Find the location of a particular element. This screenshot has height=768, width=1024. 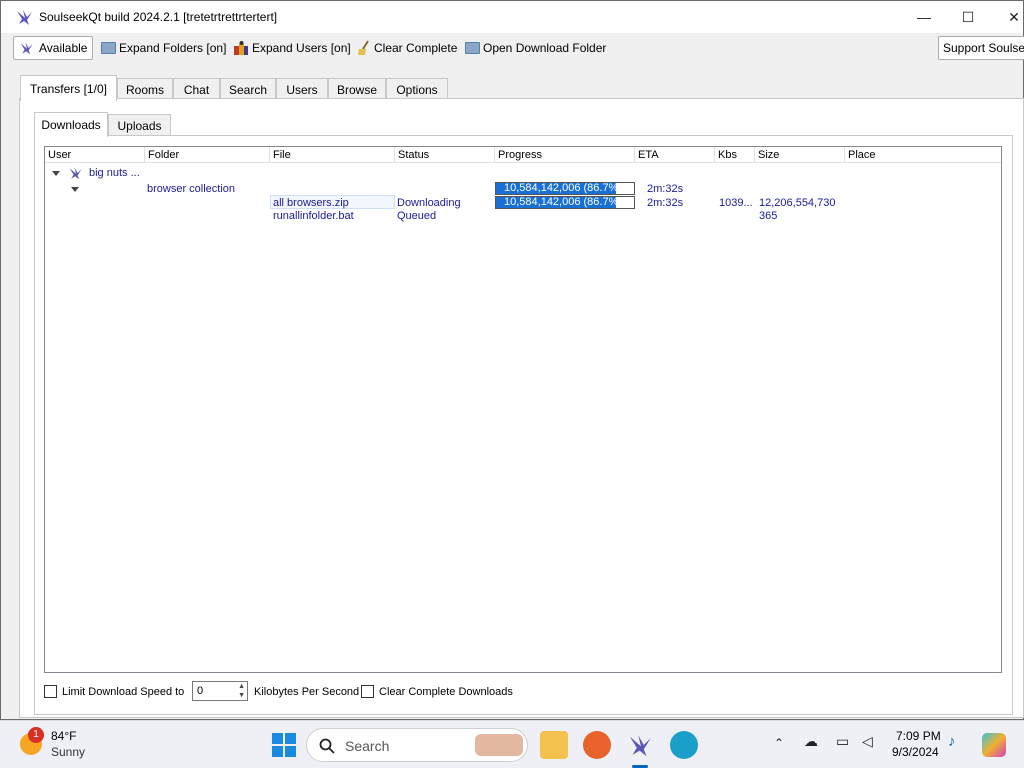

chevron-up-icon: ⌃ is located at coordinates (779, 743).